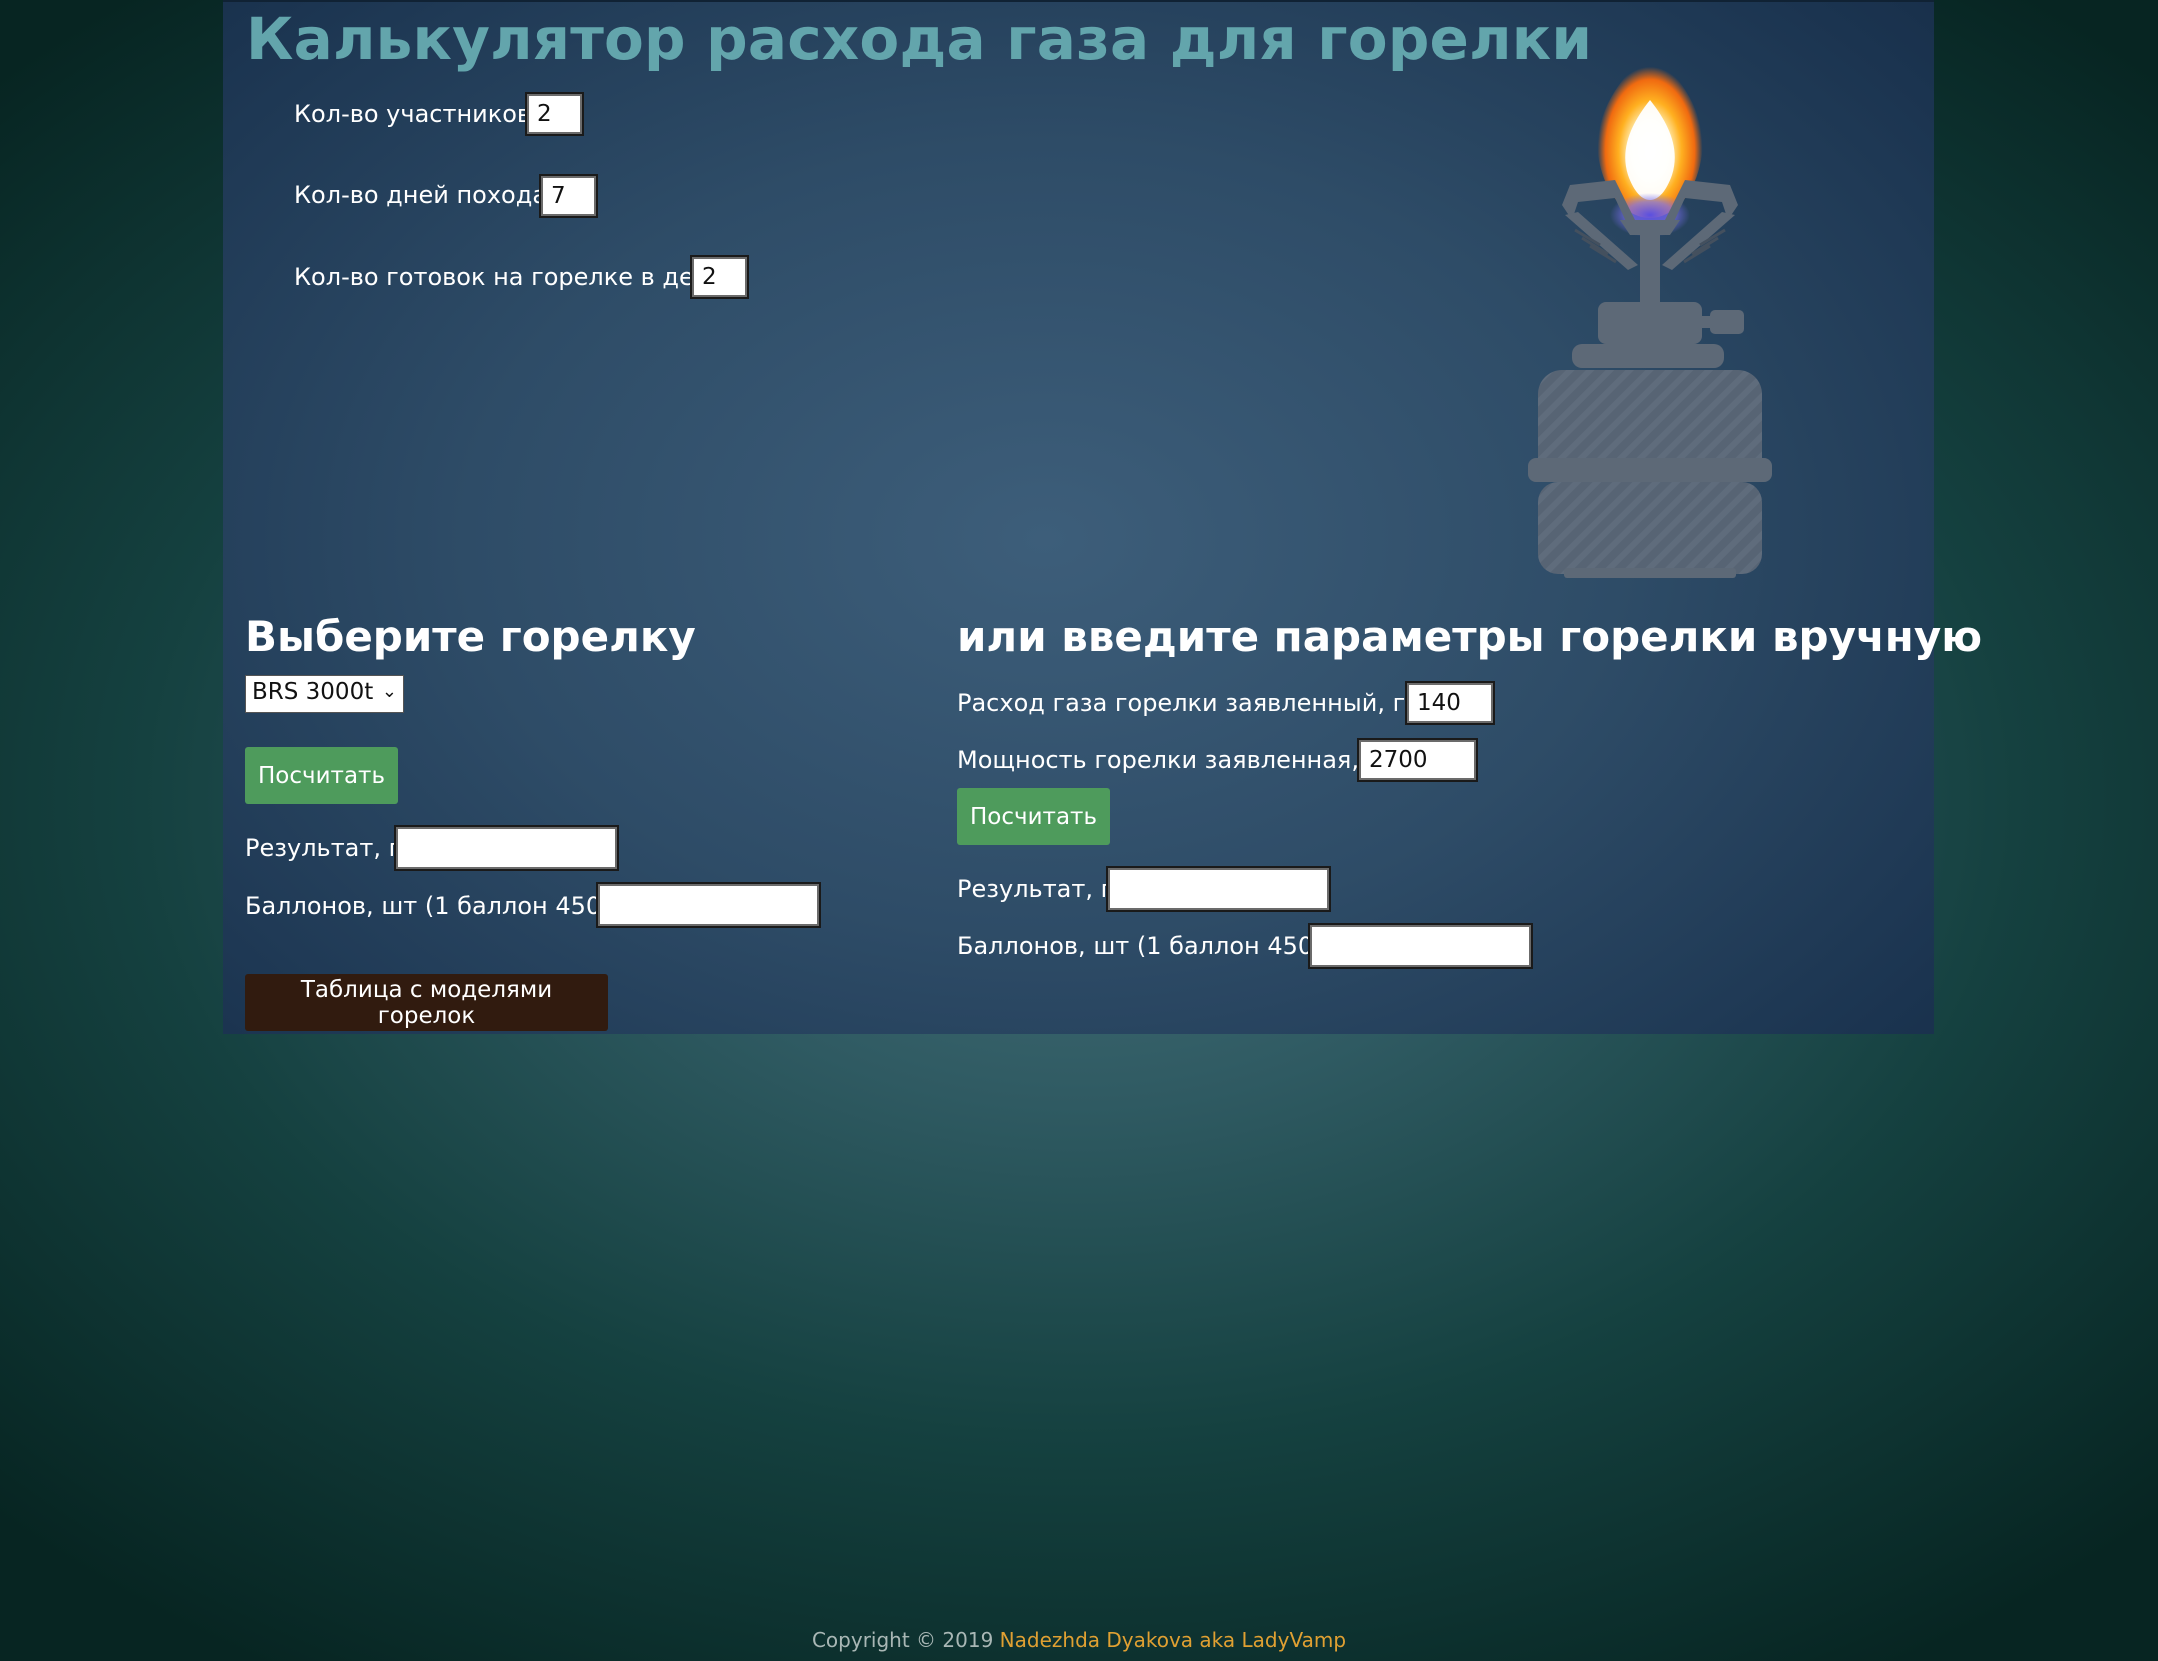 The height and width of the screenshot is (1661, 2158). I want to click on cylinders-label: Баллонов, шт (1 баллон 450 г):, so click(442, 906).